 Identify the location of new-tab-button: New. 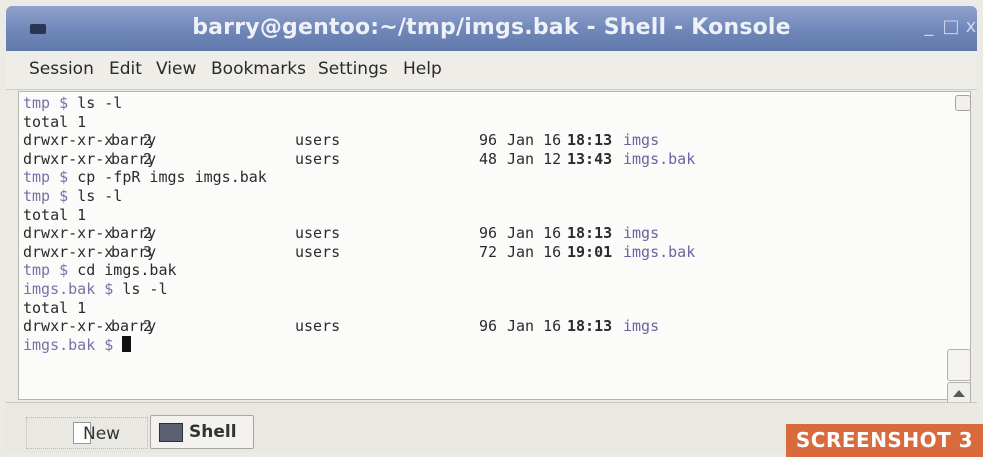
(87, 433).